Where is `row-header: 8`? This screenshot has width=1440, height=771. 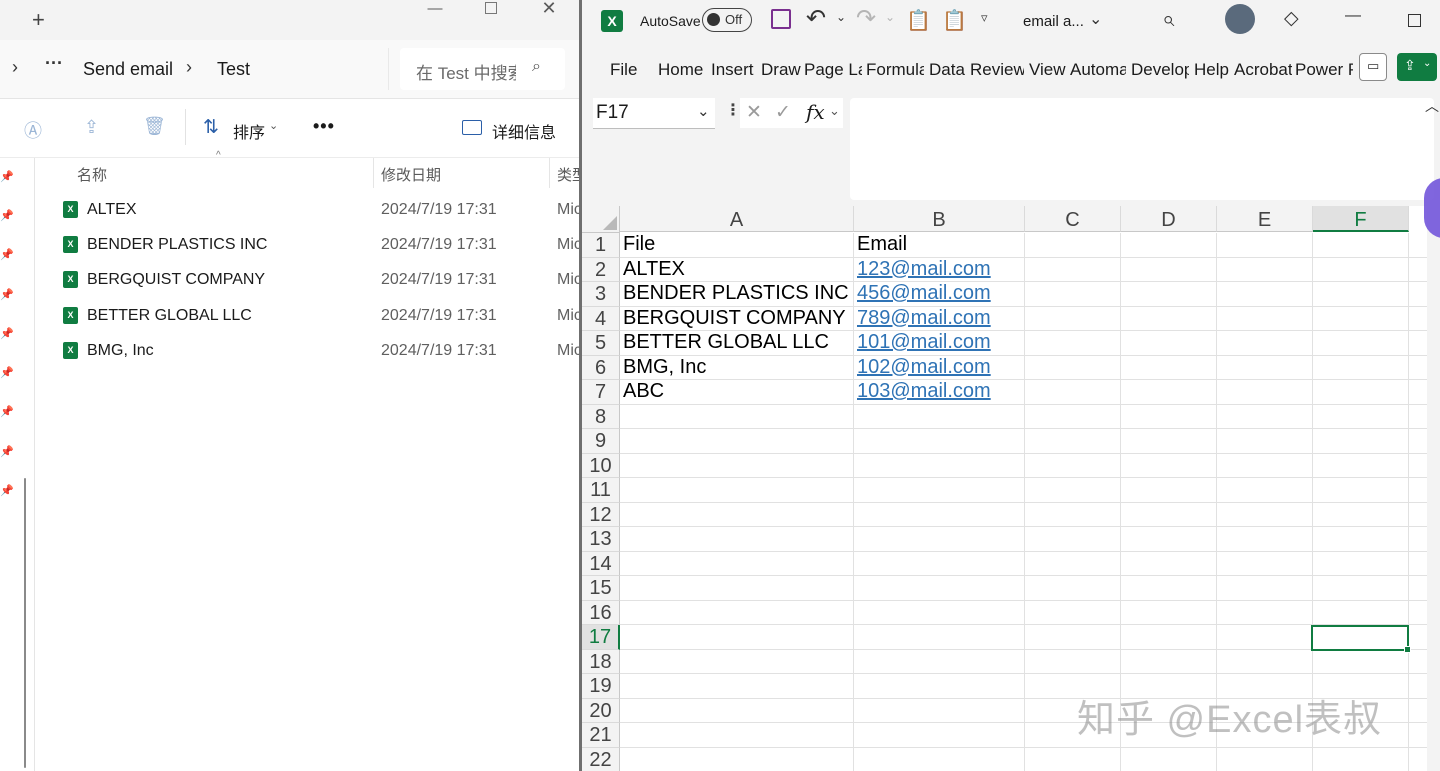
row-header: 8 is located at coordinates (601, 416).